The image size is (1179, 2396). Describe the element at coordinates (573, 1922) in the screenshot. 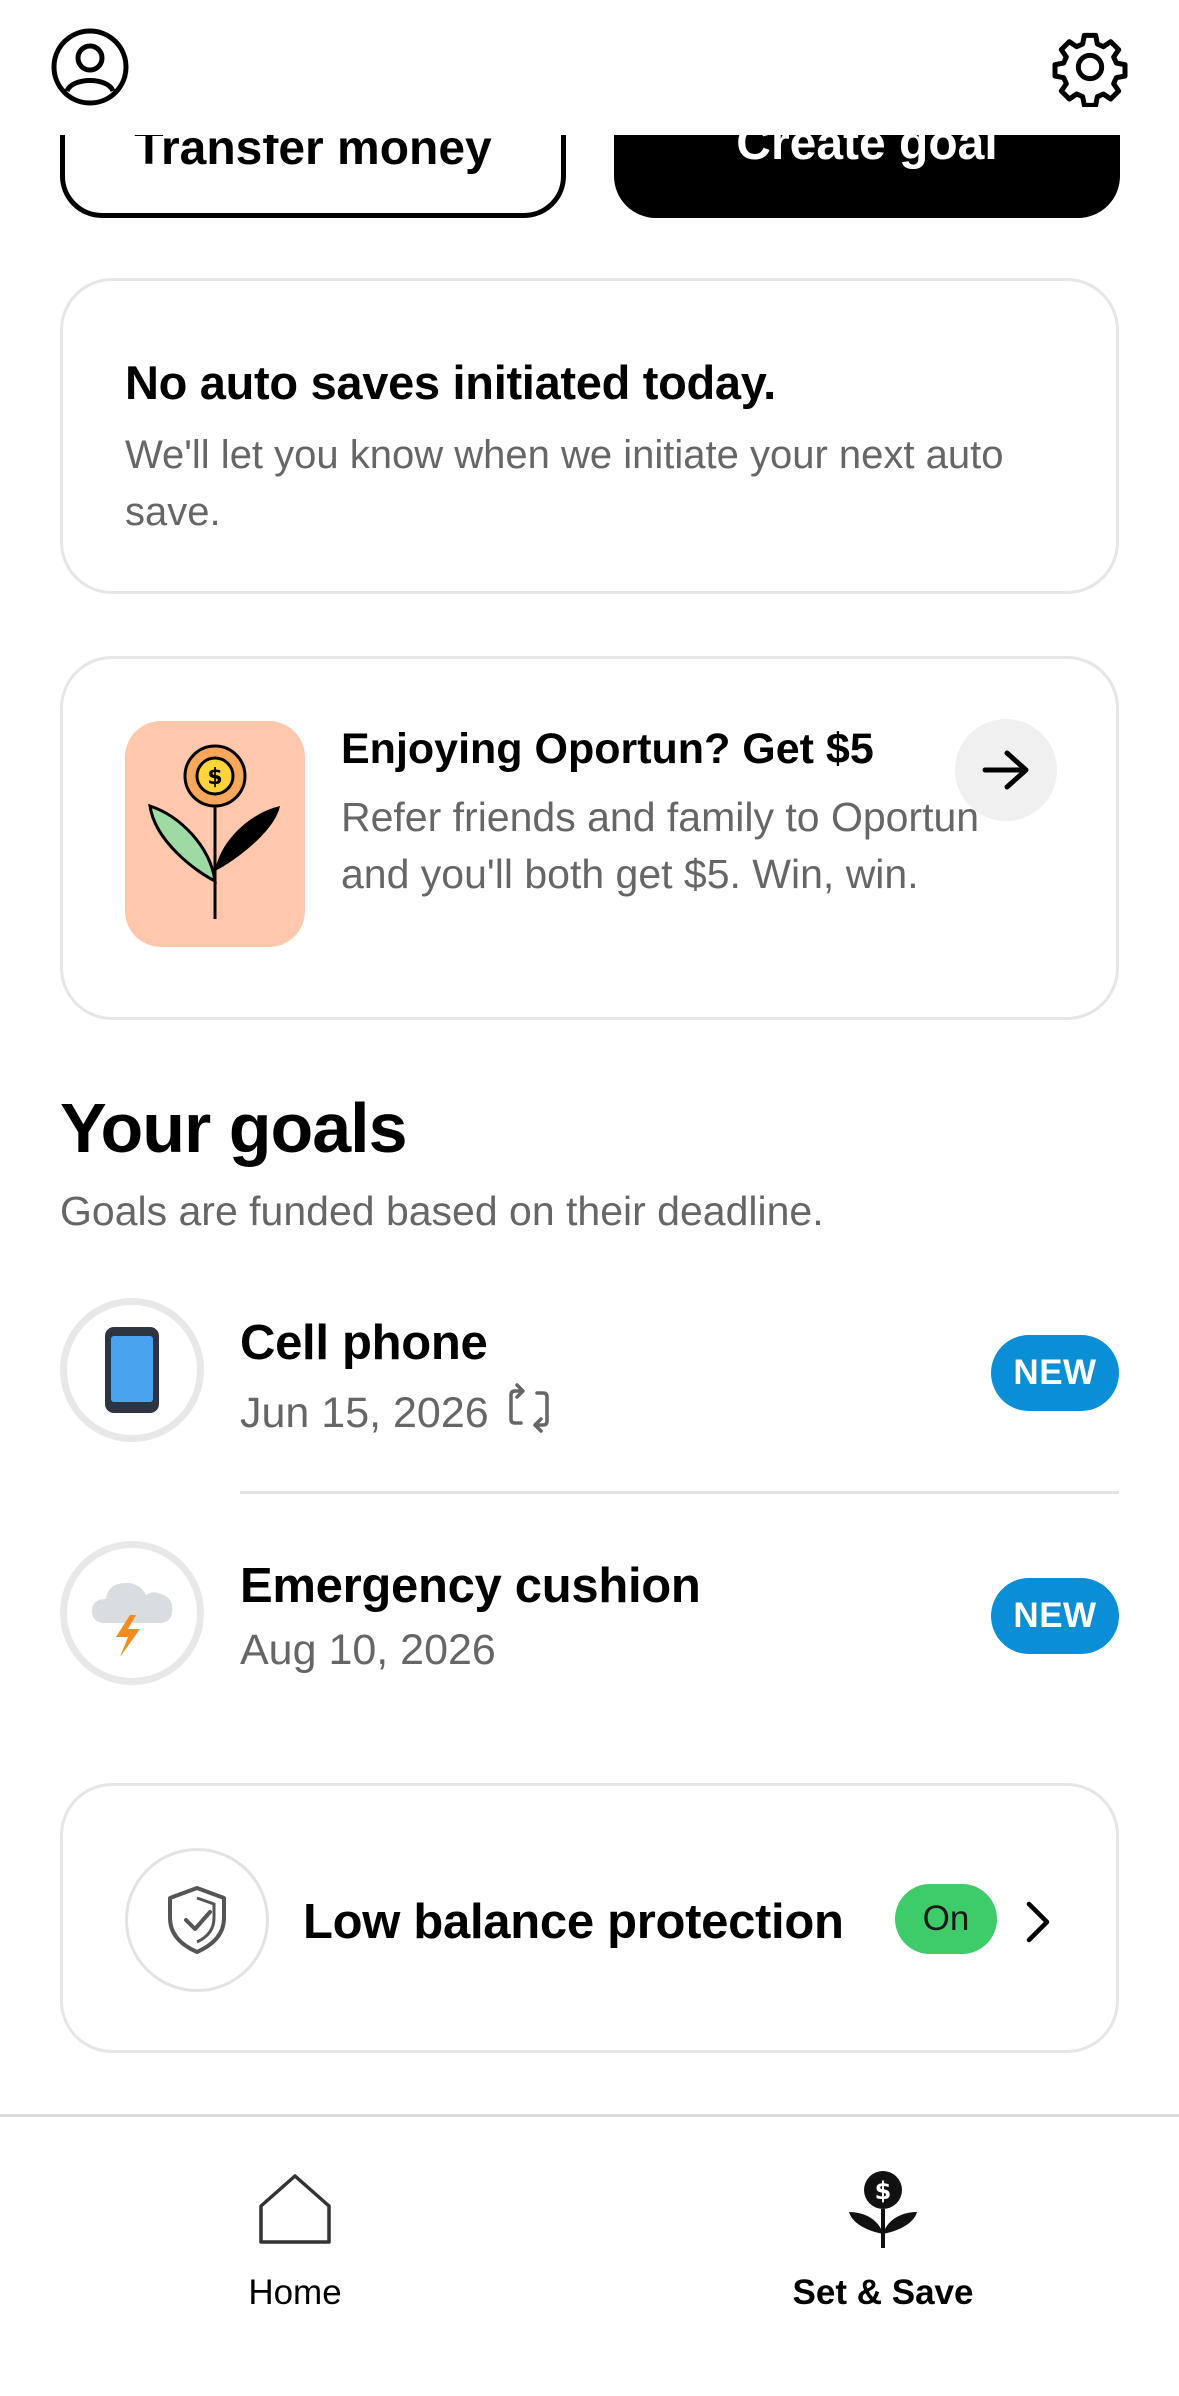

I see `low-balance-label: Low balance protection` at that location.